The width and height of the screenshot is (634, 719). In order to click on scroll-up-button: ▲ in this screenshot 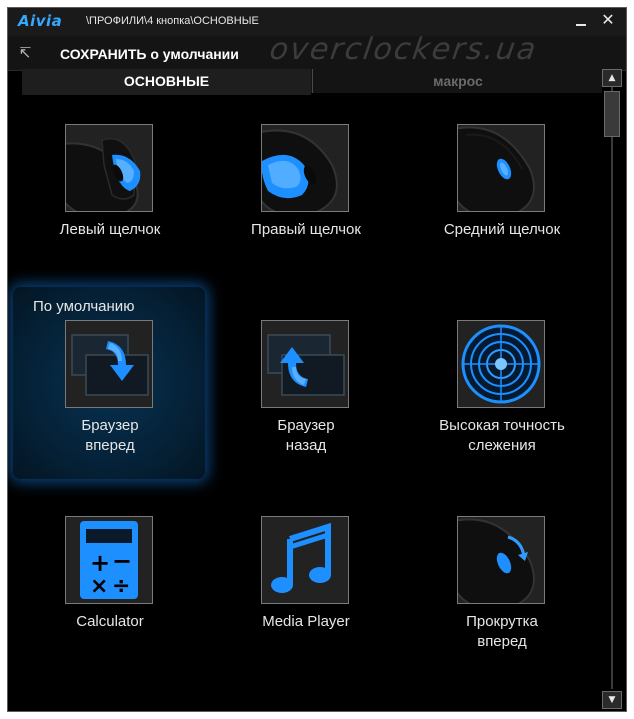, I will do `click(612, 78)`.